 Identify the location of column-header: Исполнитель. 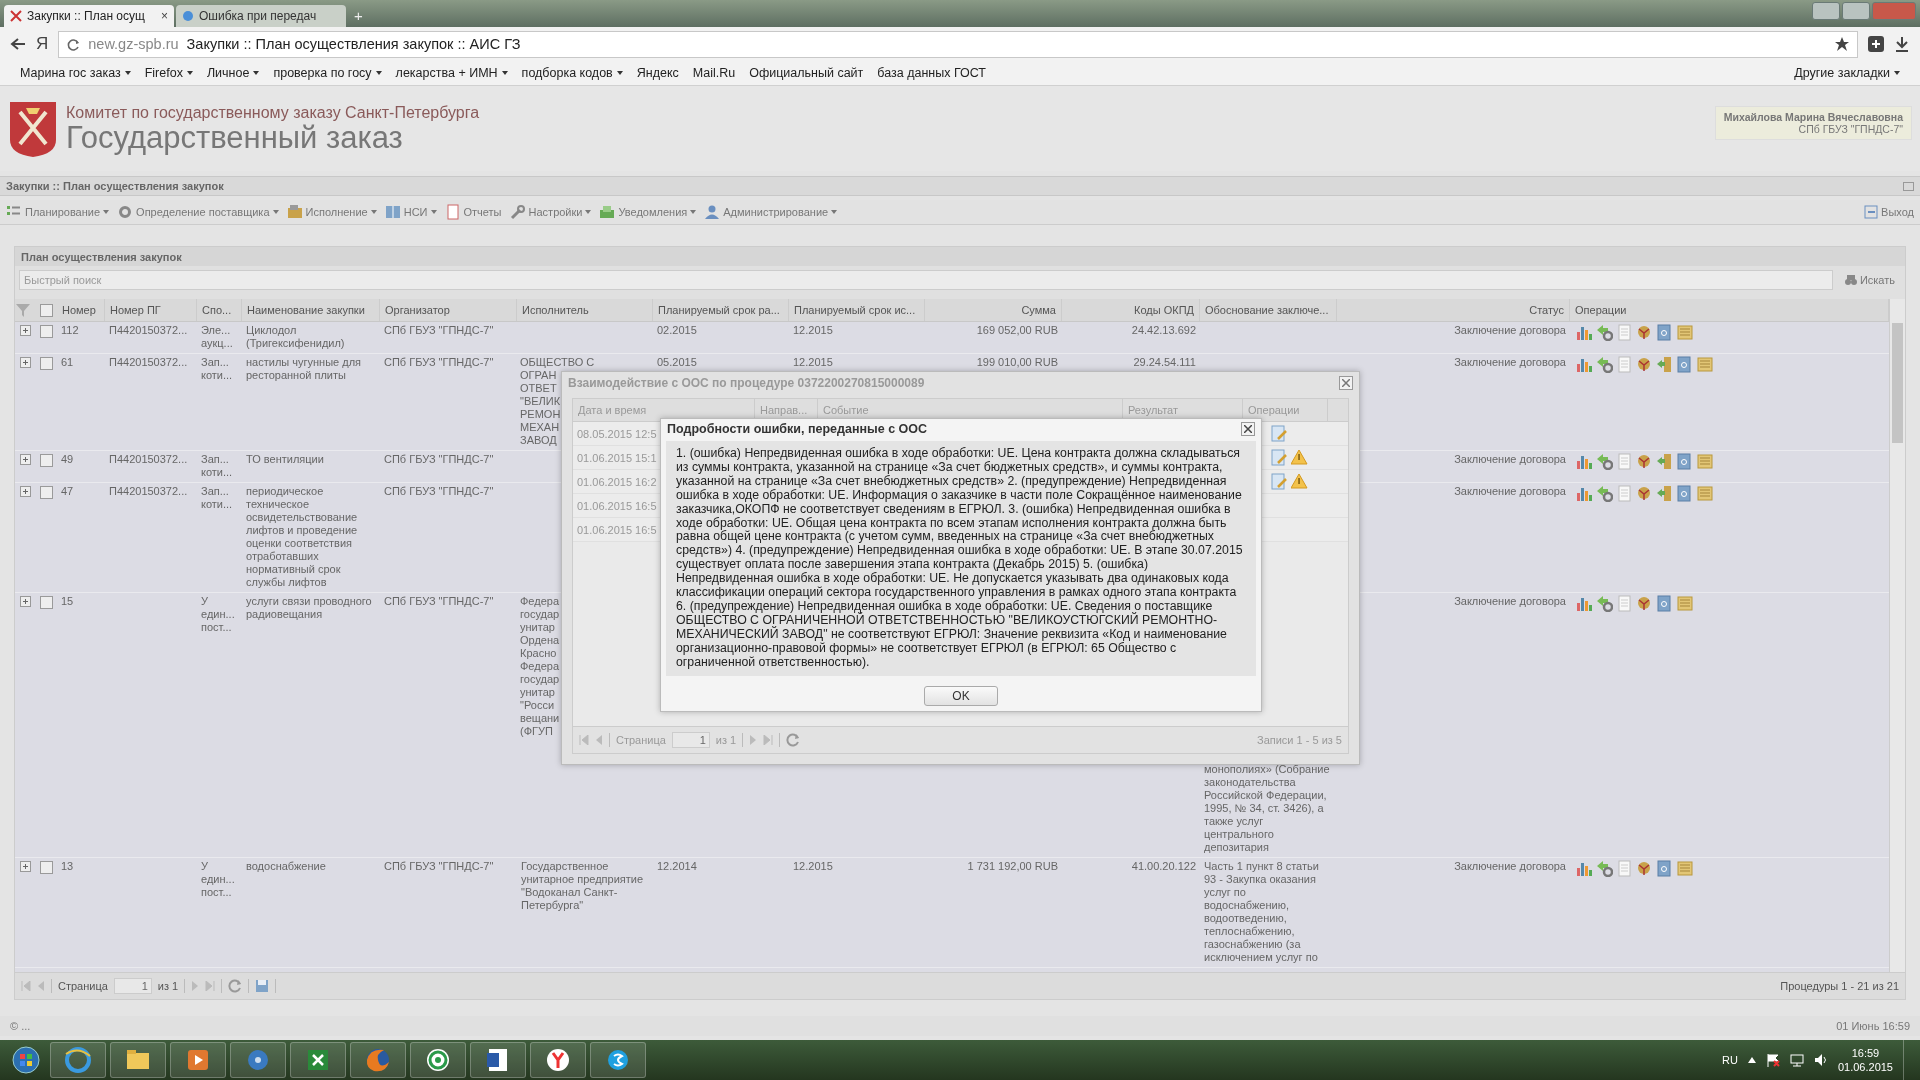
(585, 310).